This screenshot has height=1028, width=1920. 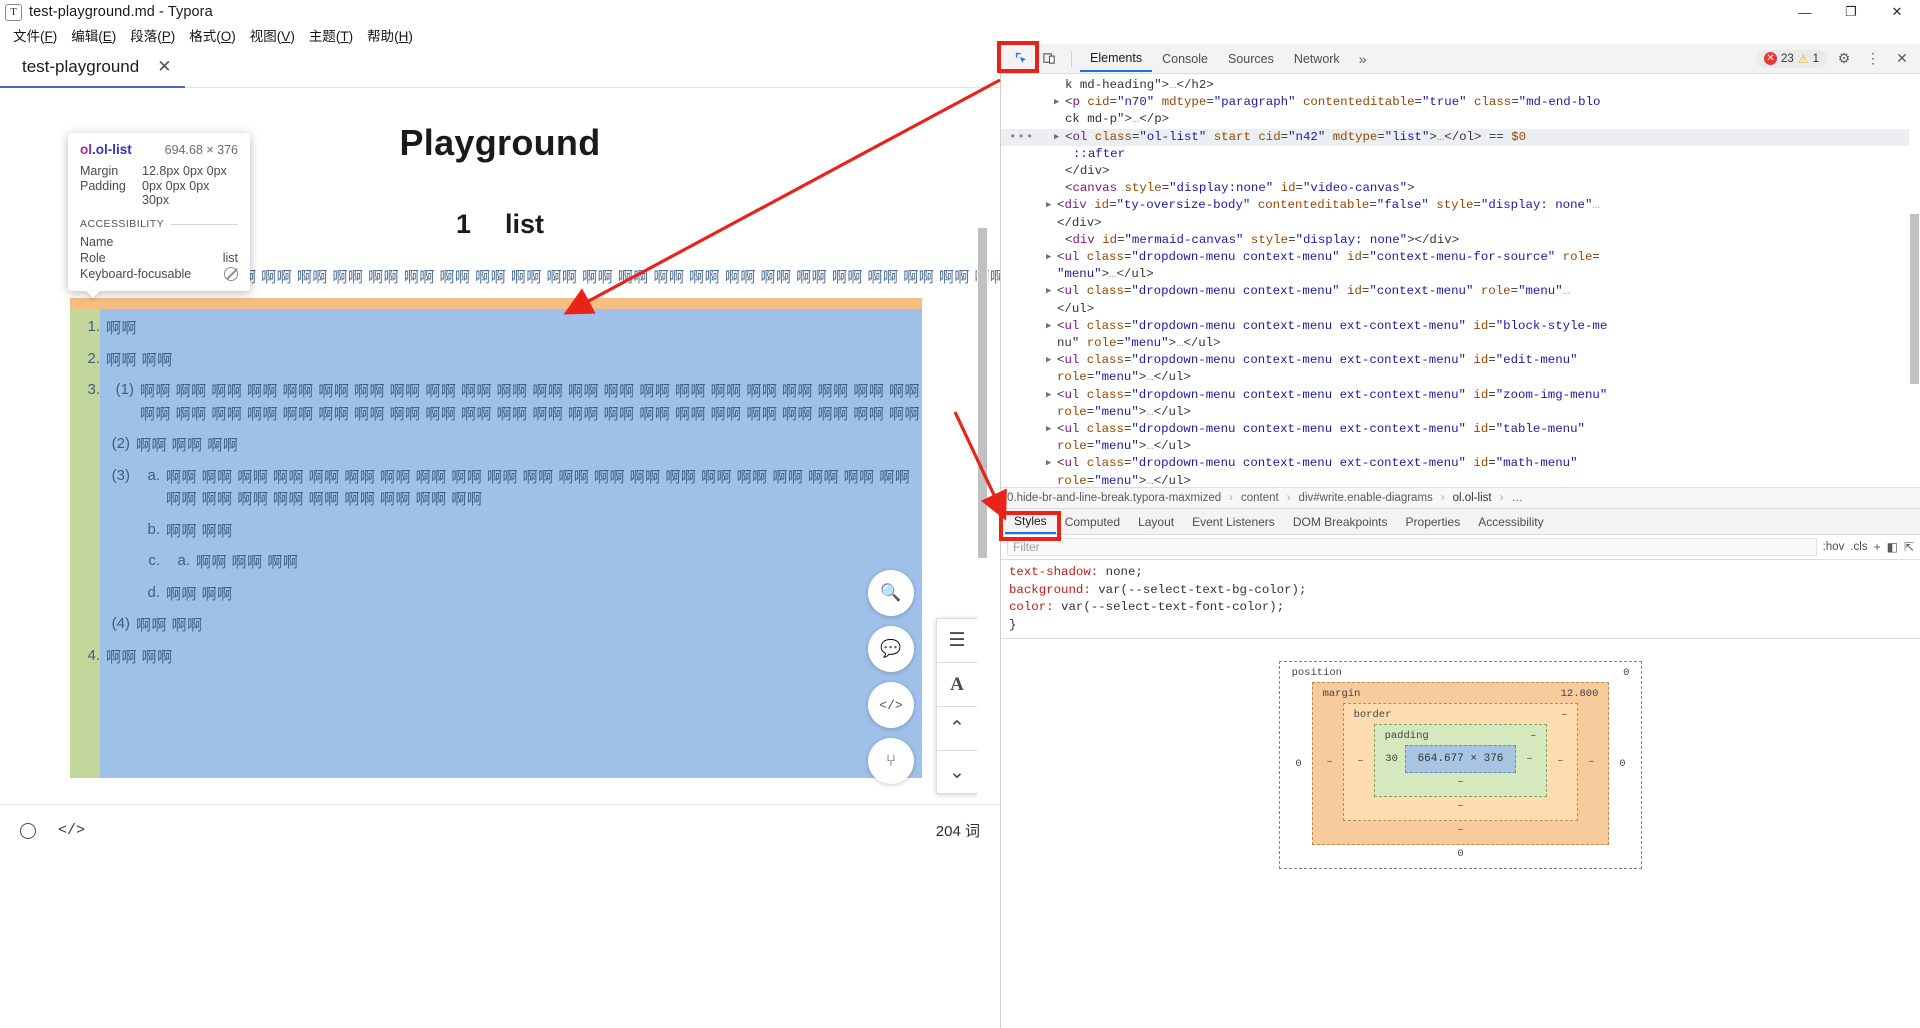 What do you see at coordinates (1805, 12) in the screenshot?
I see `minimize-button: —` at bounding box center [1805, 12].